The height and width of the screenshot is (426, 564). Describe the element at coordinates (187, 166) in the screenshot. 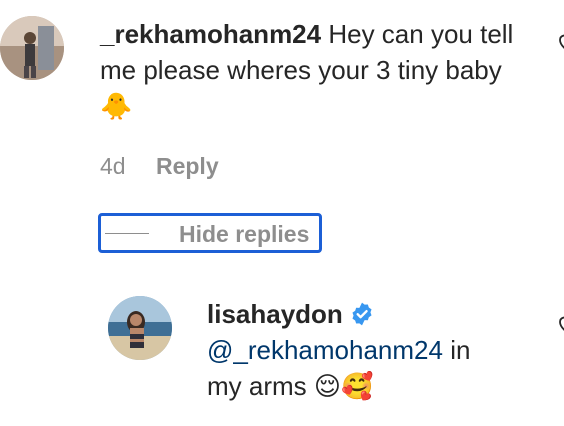

I see `reply-button: Reply` at that location.